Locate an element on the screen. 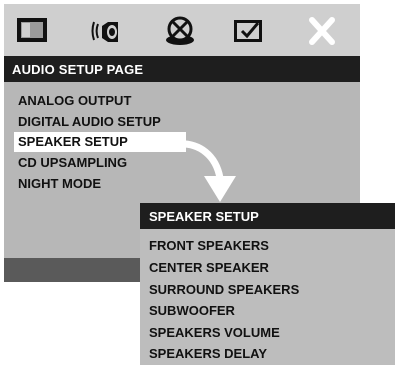  menu-item-digital-audio-setup: DIGITAL AUDIO SETUP is located at coordinates (104, 122).